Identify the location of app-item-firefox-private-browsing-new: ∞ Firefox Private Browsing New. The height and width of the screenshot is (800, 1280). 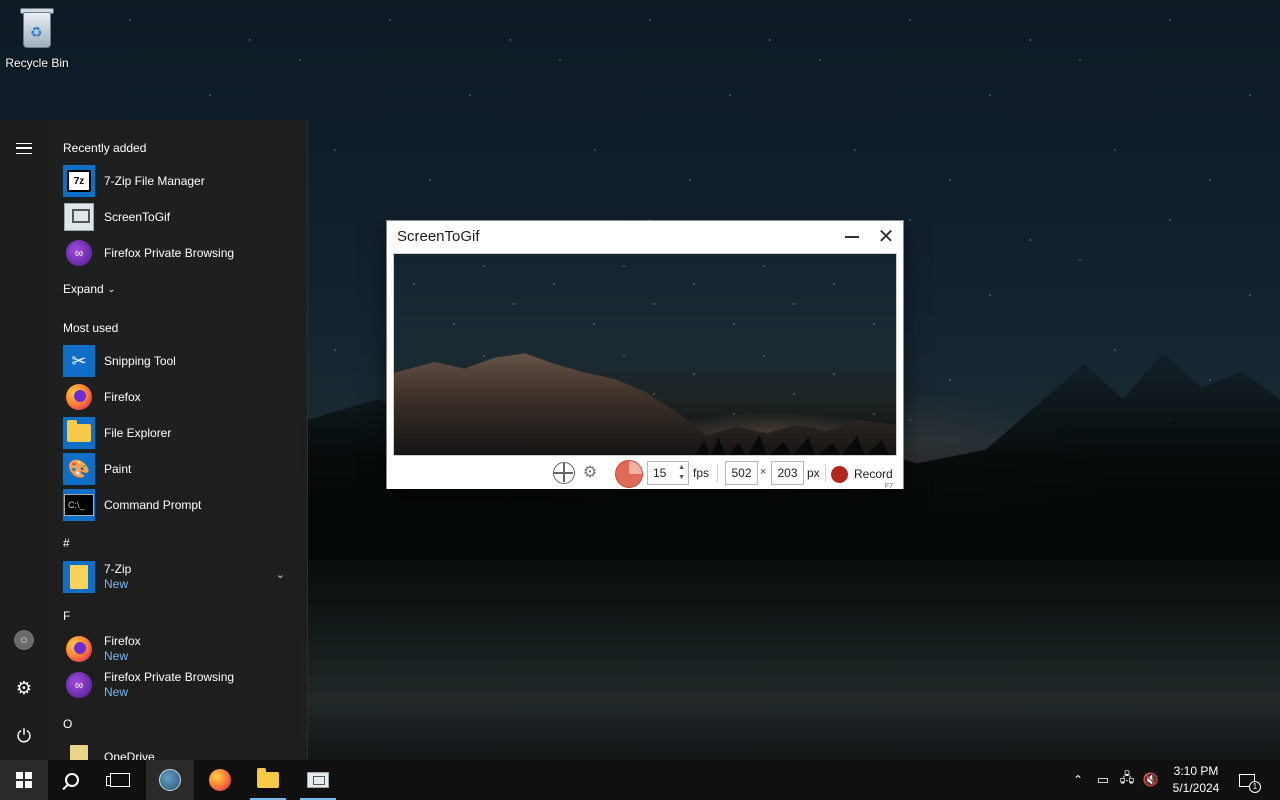
(183, 685).